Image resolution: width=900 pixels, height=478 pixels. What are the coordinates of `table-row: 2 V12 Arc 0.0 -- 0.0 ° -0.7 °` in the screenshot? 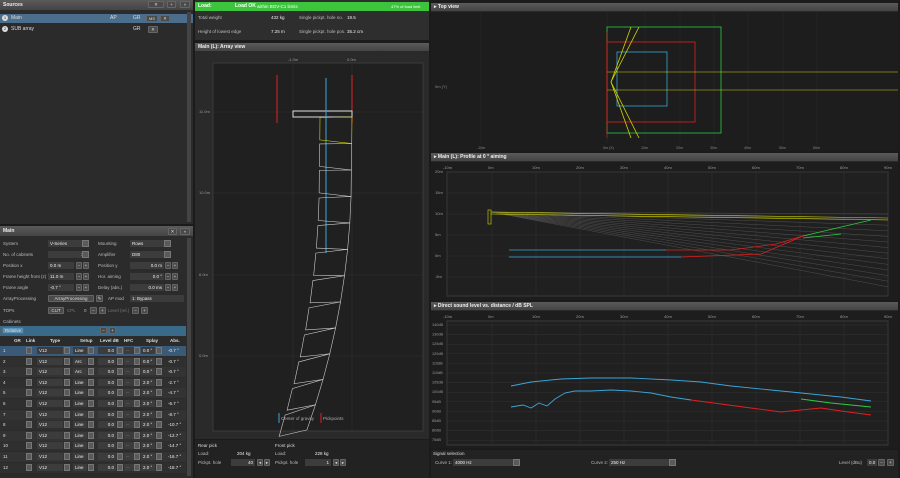 It's located at (93, 361).